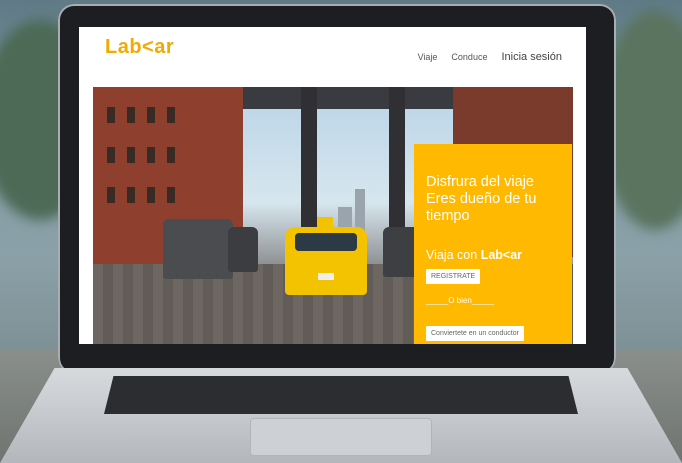 This screenshot has height=463, width=682. I want to click on site-nav: Viaje Conduce Inicia sesión, so click(490, 57).